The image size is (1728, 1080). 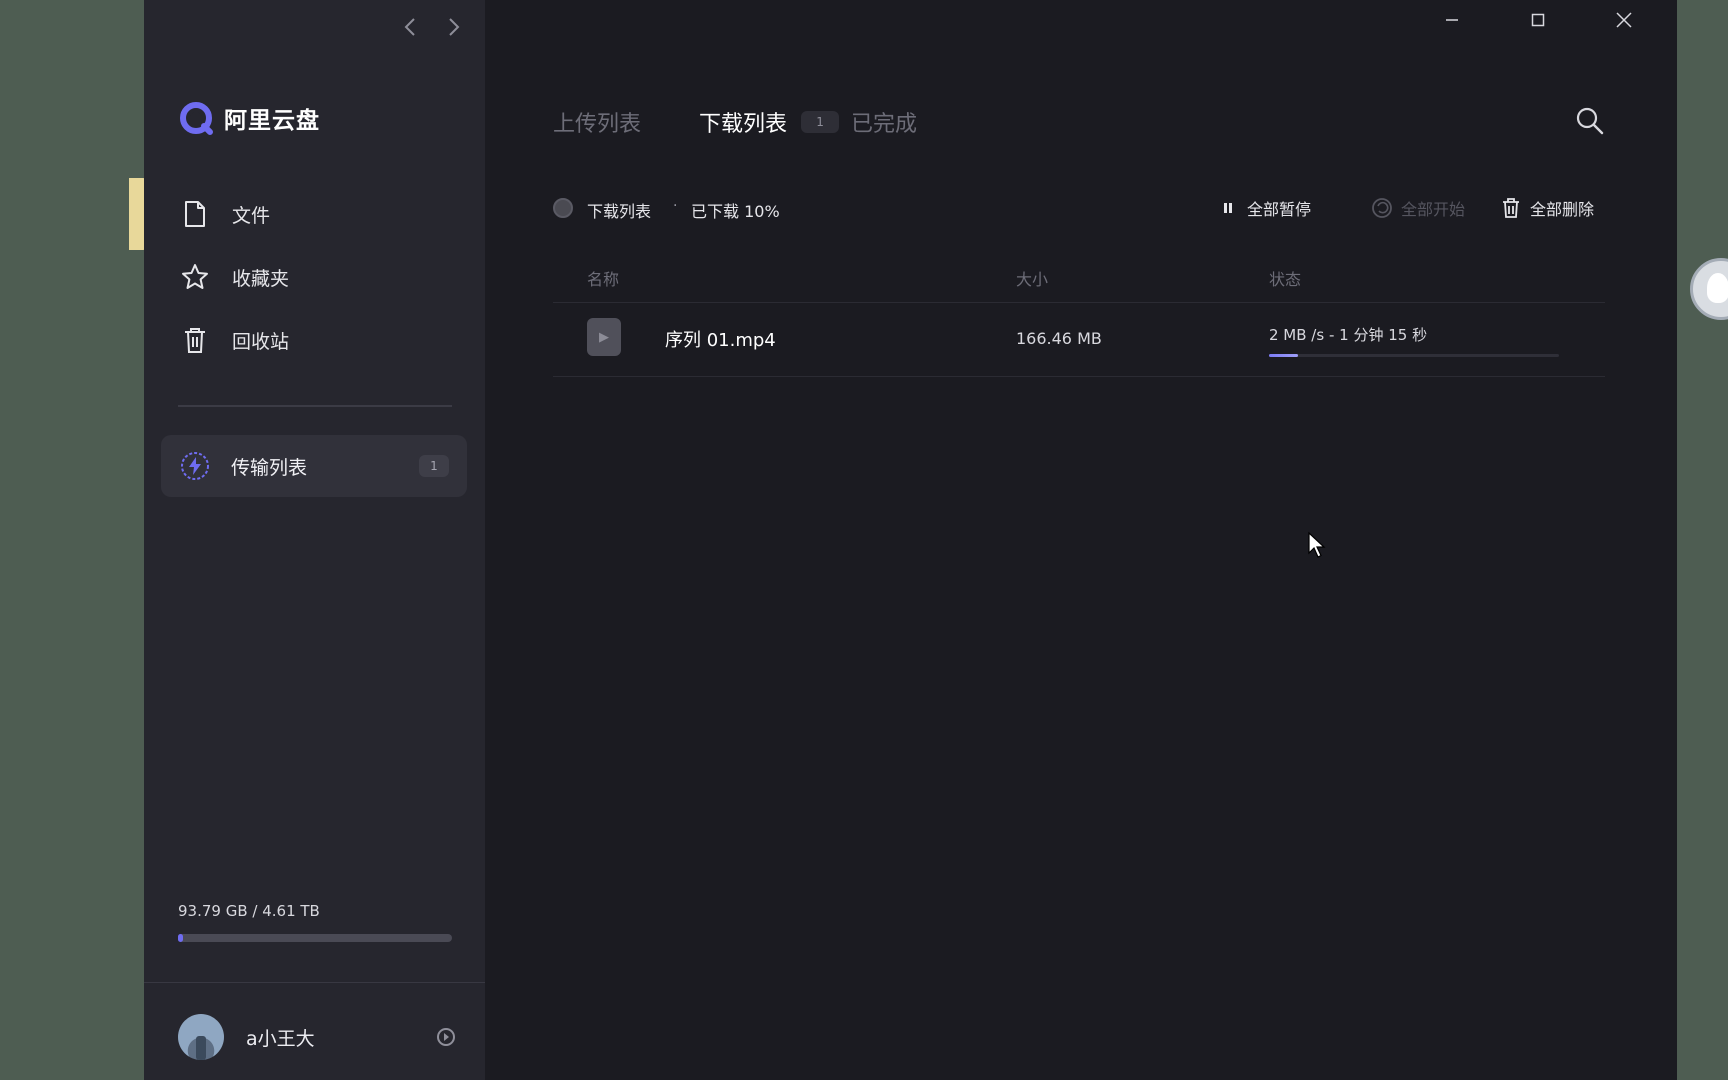 What do you see at coordinates (251, 215) in the screenshot?
I see `nav-item-label: 文件` at bounding box center [251, 215].